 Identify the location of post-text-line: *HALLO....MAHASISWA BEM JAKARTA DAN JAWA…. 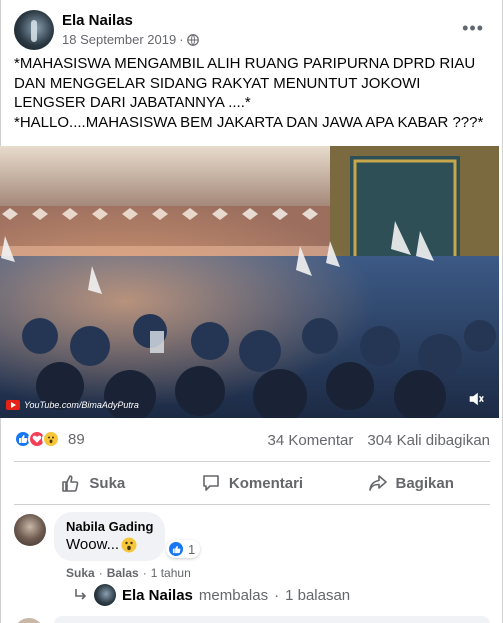
(249, 122).